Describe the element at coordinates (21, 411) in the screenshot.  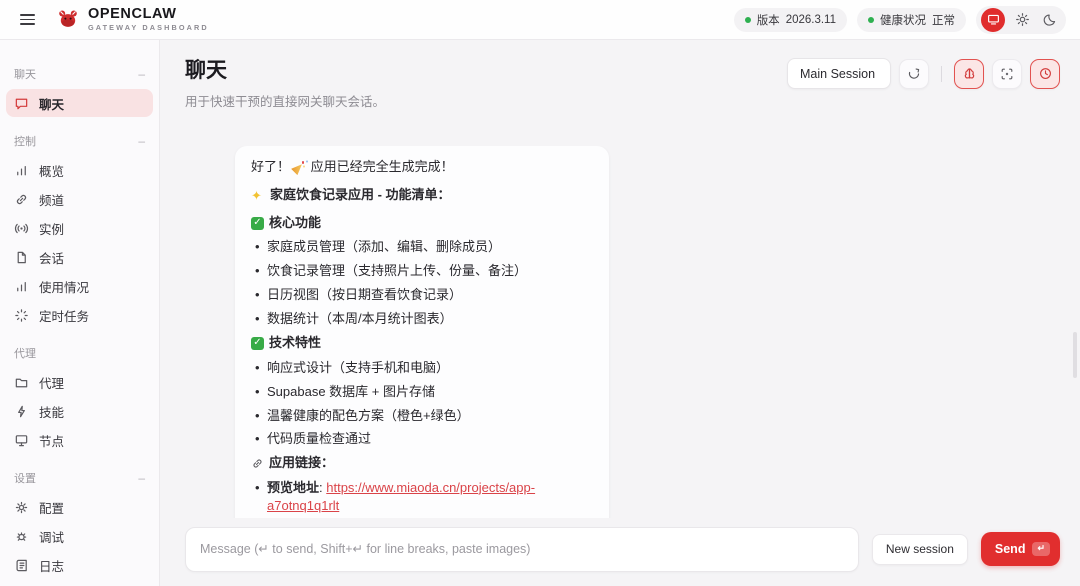
I see `zap-icon` at that location.